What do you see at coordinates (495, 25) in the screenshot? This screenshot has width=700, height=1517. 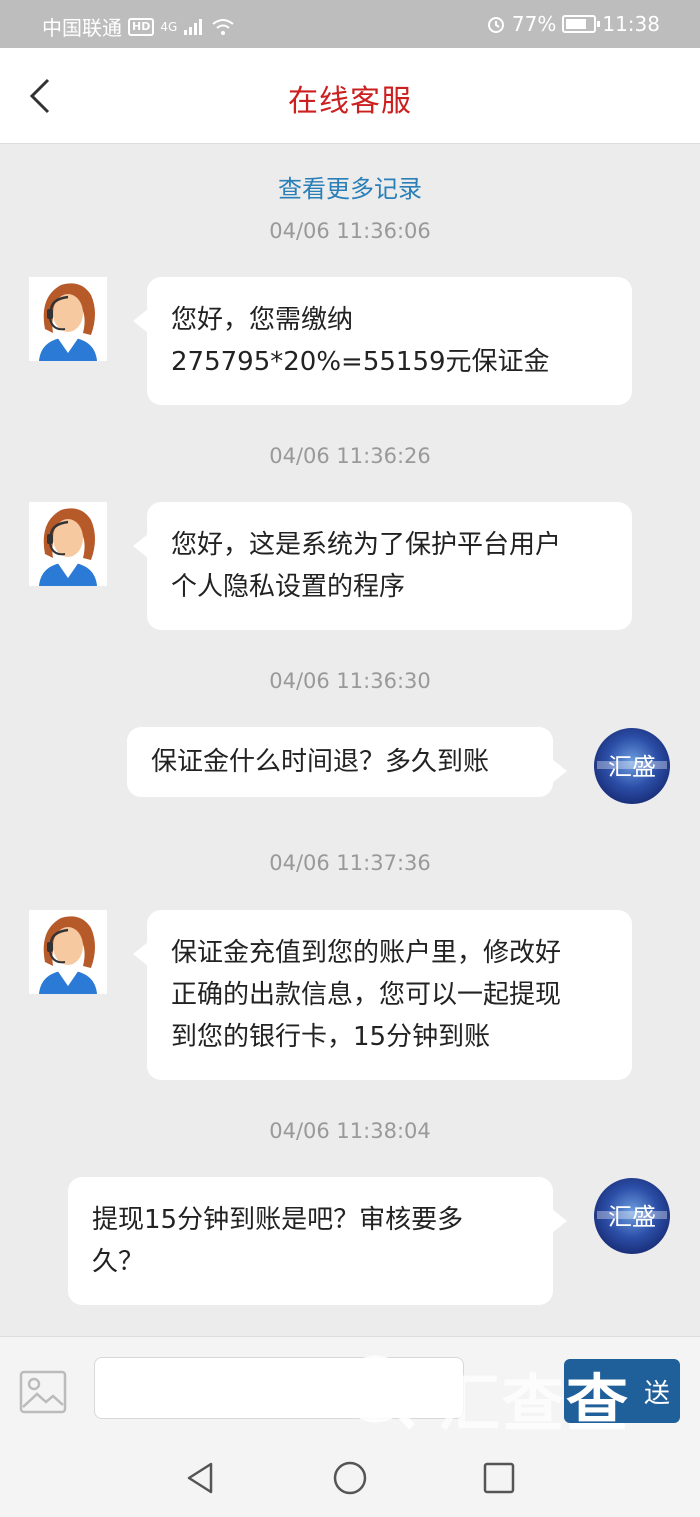 I see `alarm-icon` at bounding box center [495, 25].